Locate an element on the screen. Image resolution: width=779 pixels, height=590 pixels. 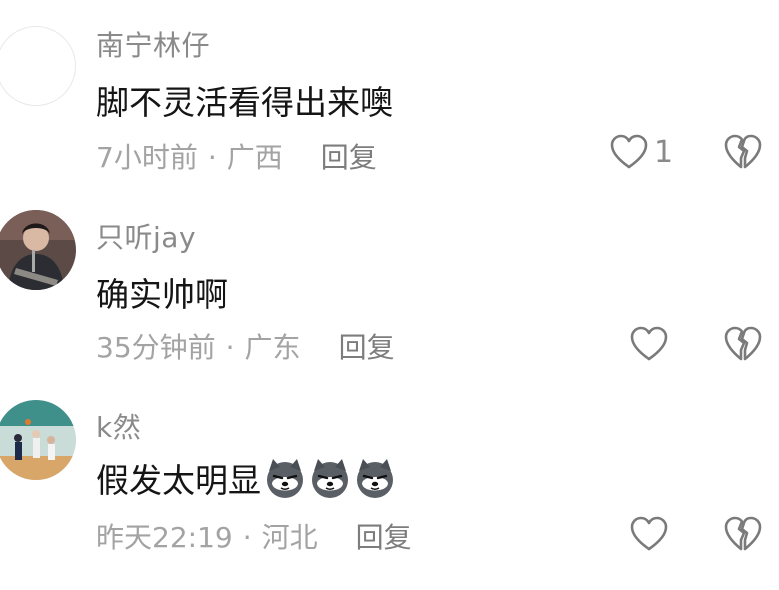
comment-text: 假发太明显 is located at coordinates (178, 480).